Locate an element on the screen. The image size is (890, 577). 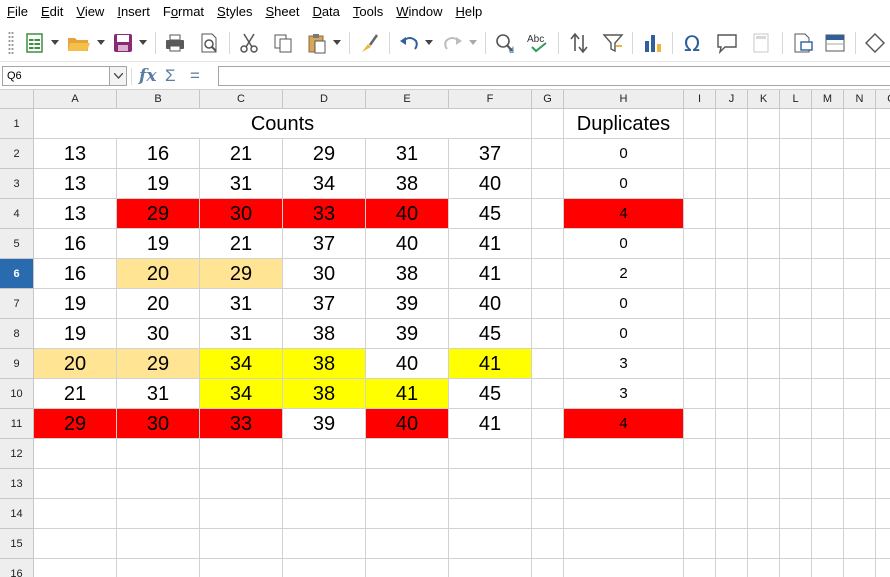
cell-g14 is located at coordinates (548, 514).